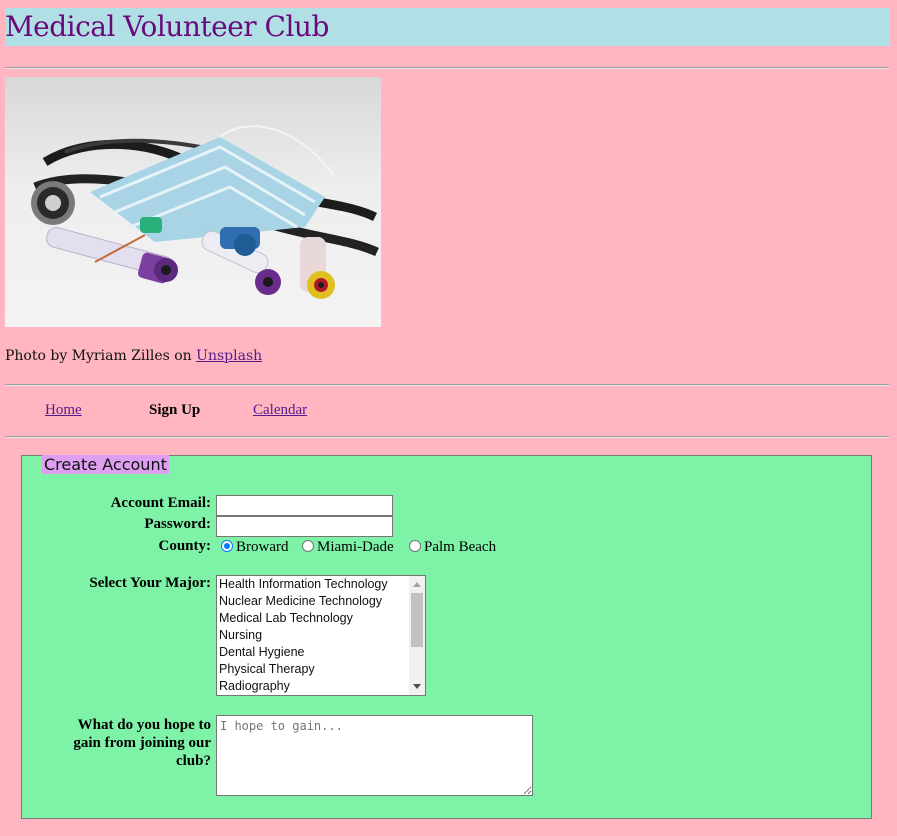 This screenshot has width=897, height=836. What do you see at coordinates (322, 669) in the screenshot?
I see `major-option: Physical Therapy` at bounding box center [322, 669].